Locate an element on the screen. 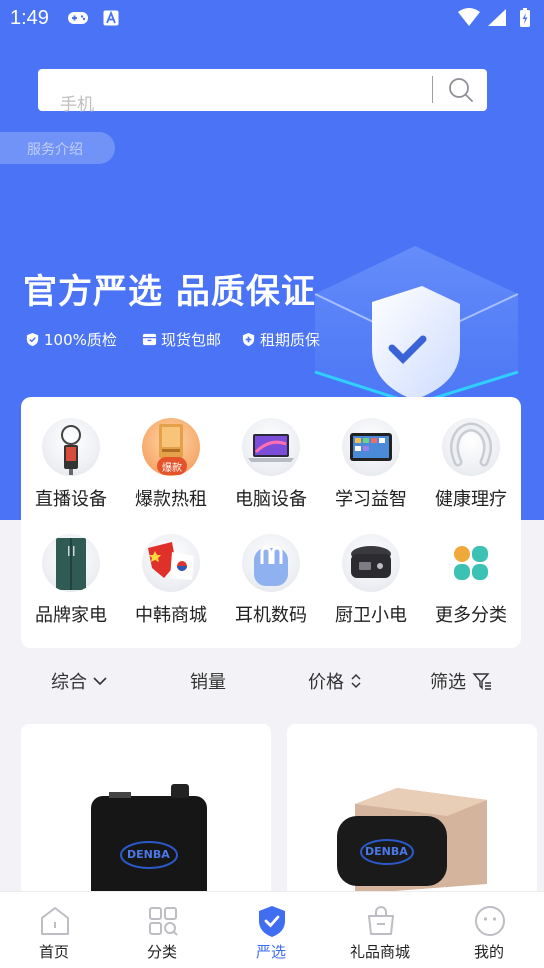 The width and height of the screenshot is (544, 968). tab-curated: 严选 is located at coordinates (271, 930).